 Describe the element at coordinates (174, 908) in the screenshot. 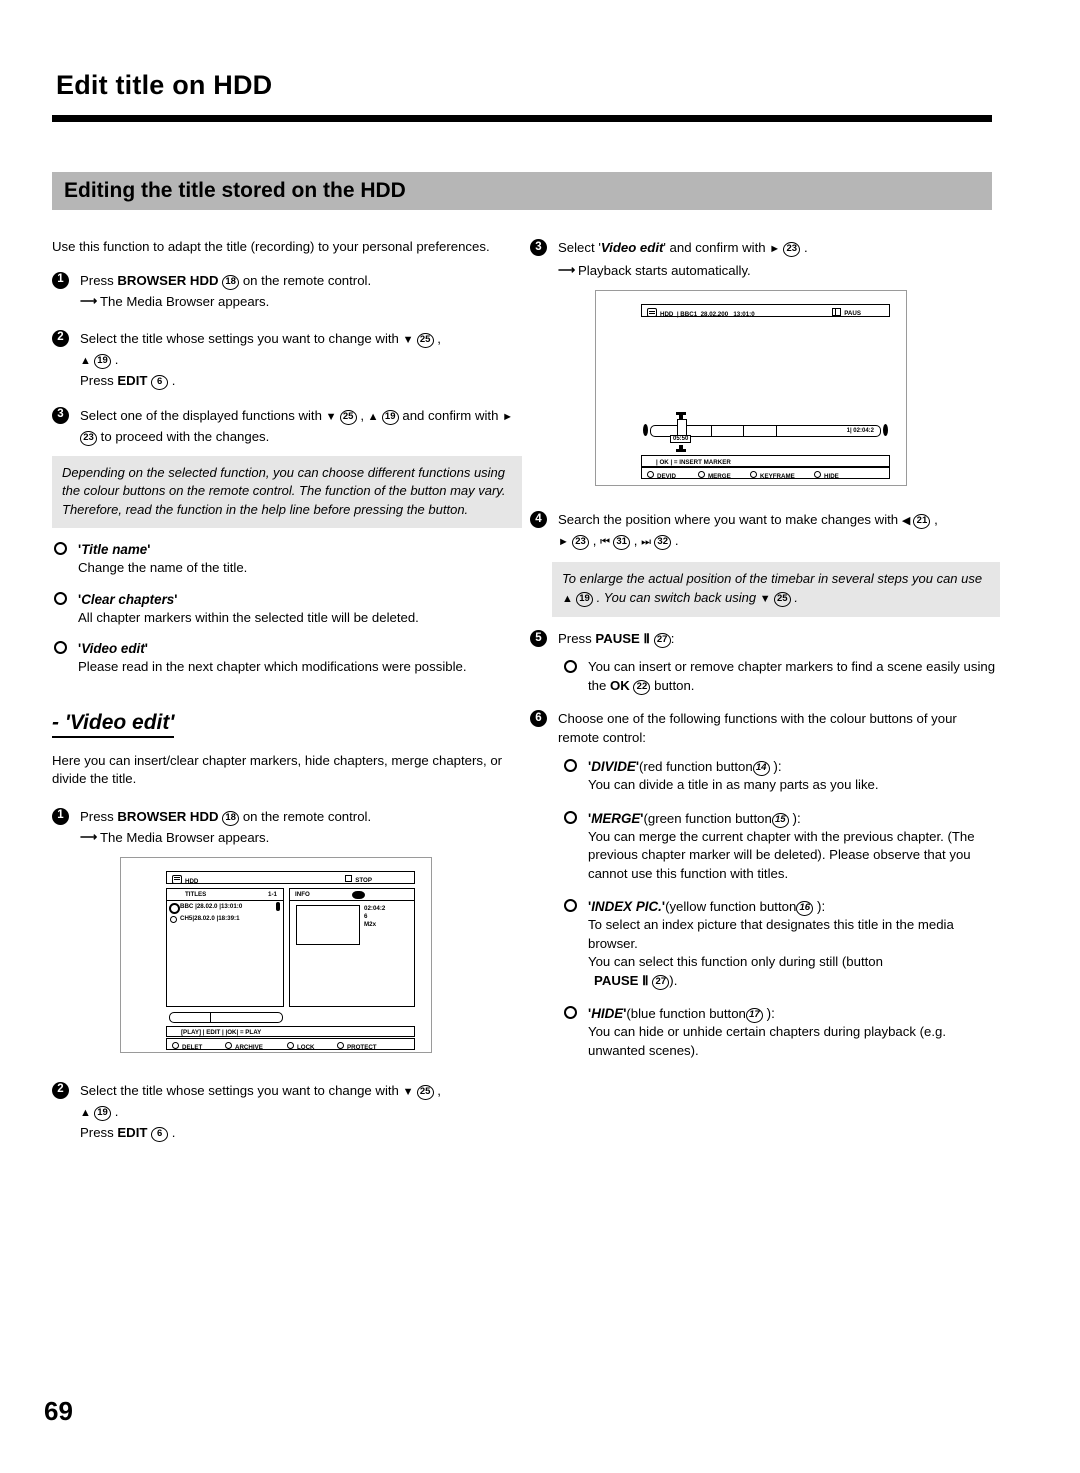

I see `selected-radio-icon` at that location.